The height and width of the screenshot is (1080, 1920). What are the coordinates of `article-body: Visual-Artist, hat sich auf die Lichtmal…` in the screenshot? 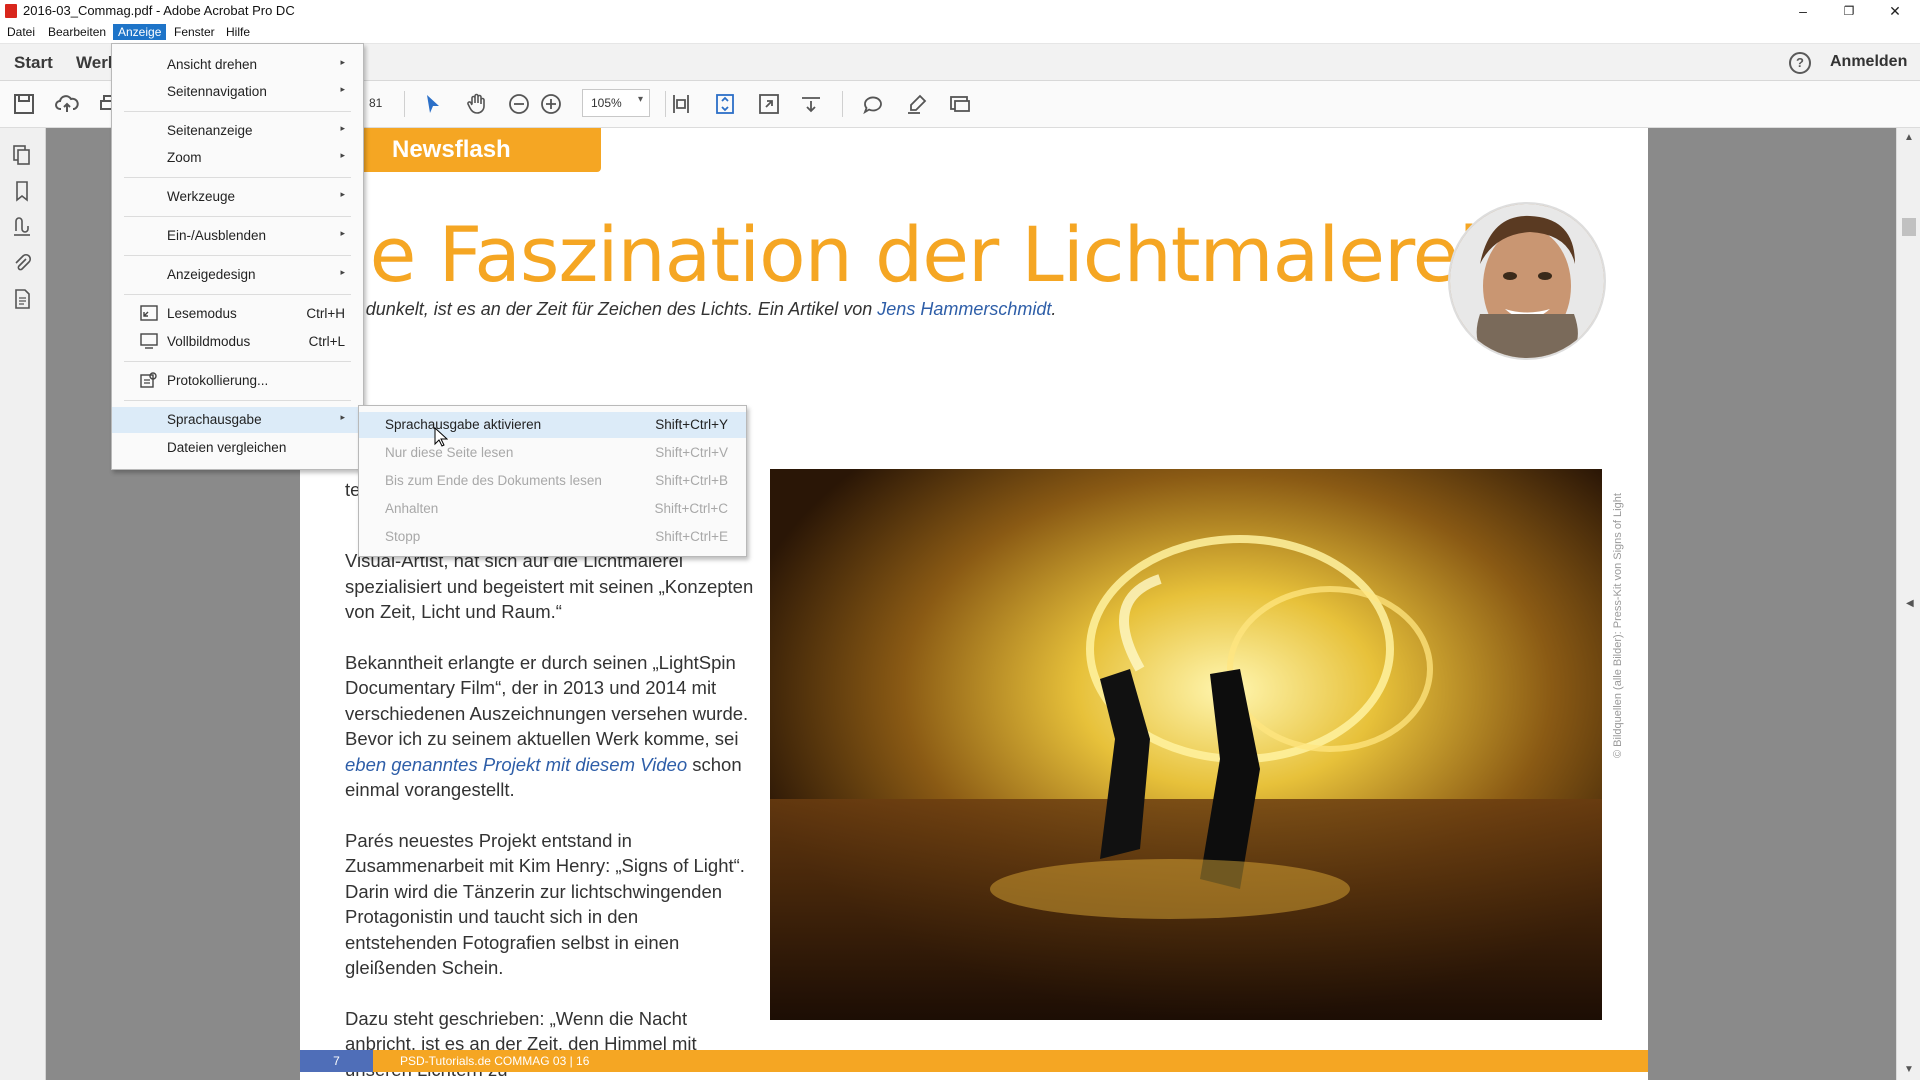 It's located at (550, 814).